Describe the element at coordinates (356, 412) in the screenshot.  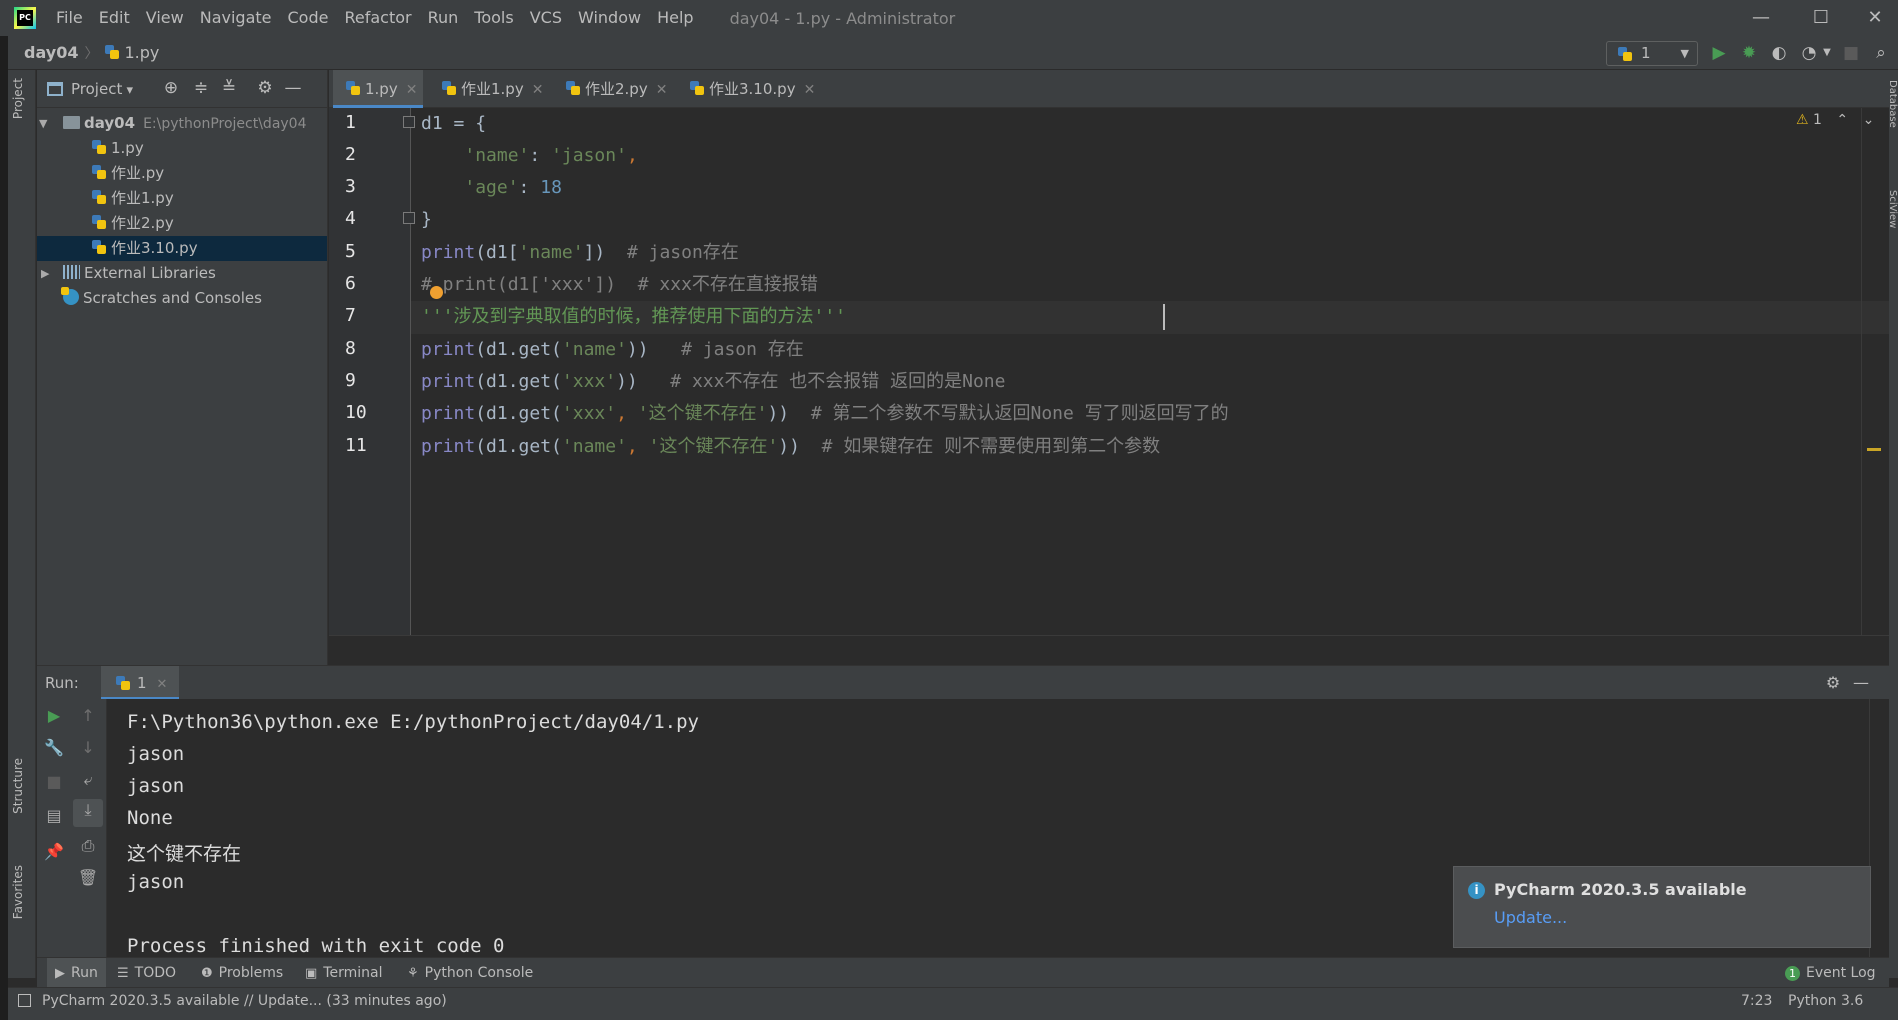
I see `line-number: 10` at that location.